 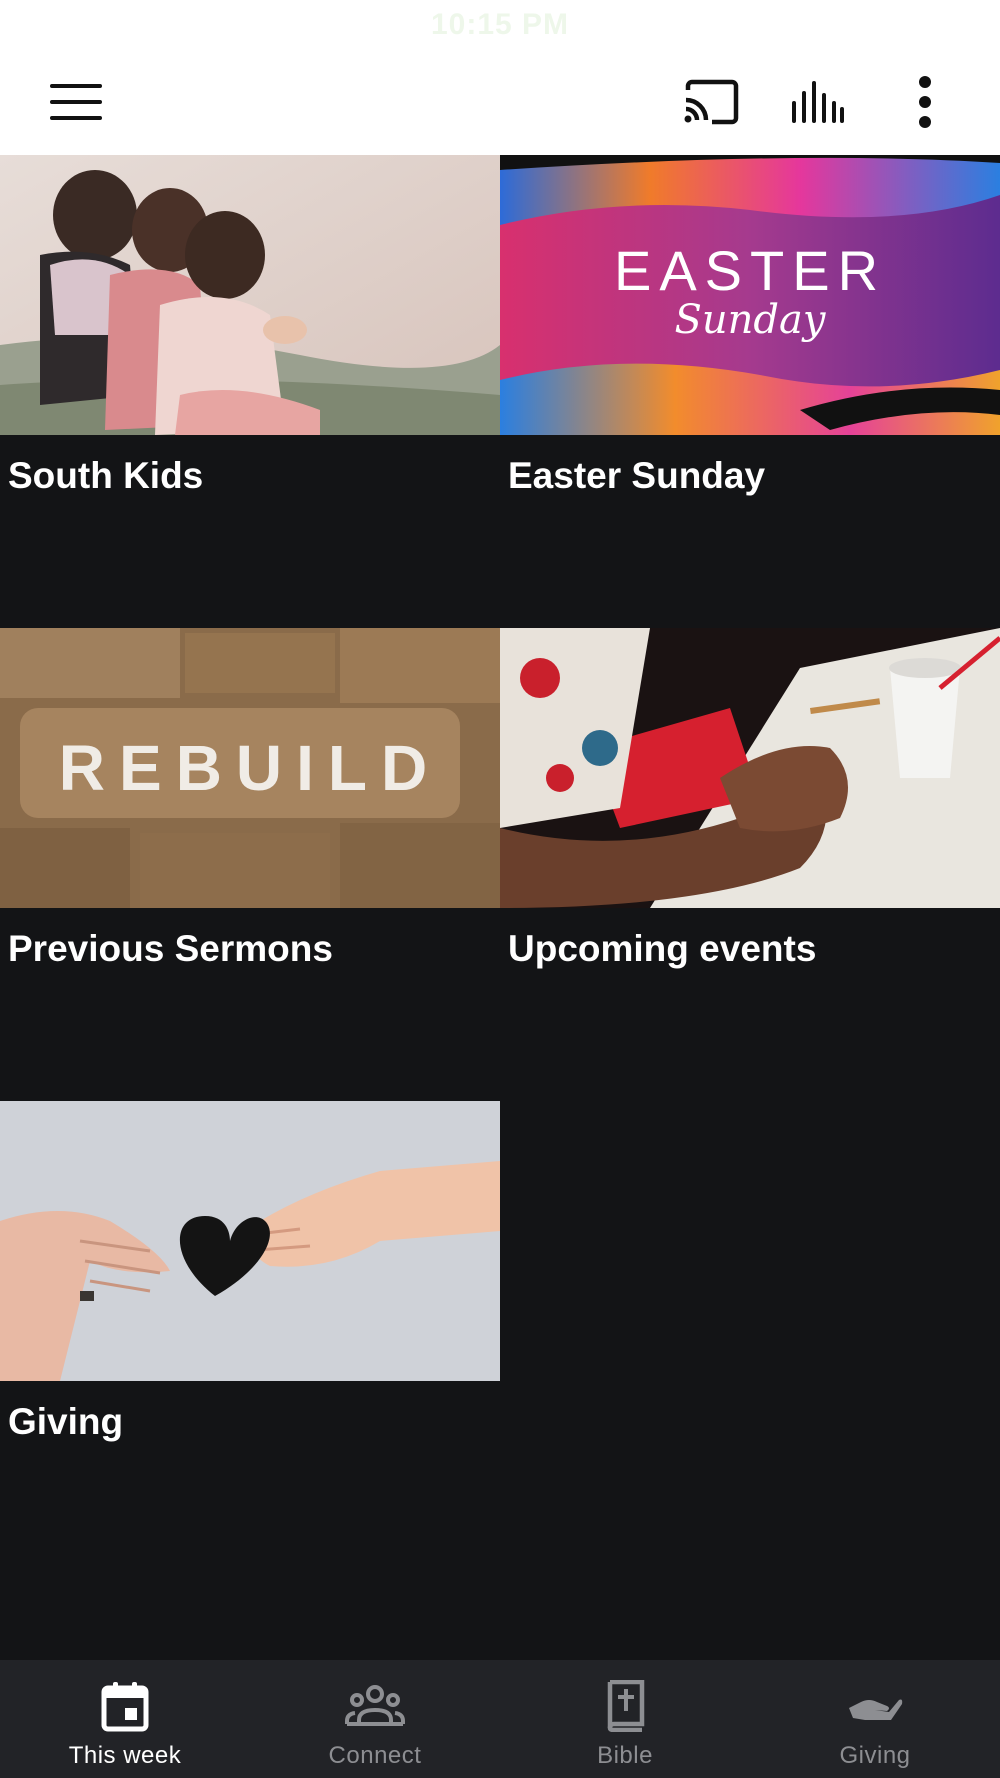 I want to click on nav-this-week: This week, so click(x=125, y=1719).